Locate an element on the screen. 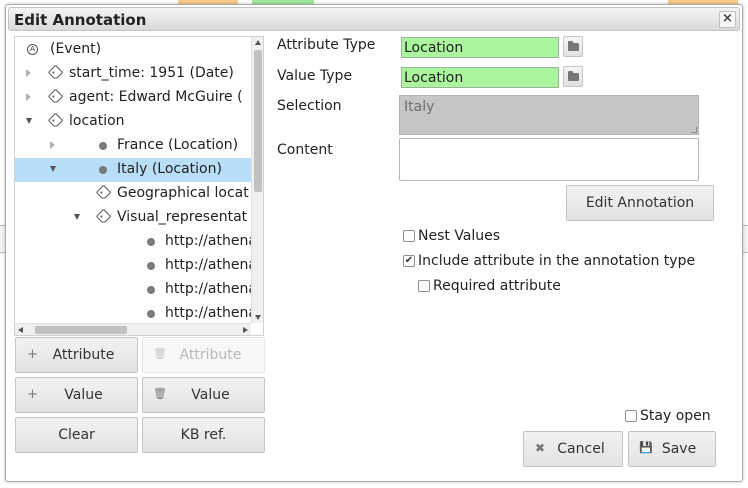 The width and height of the screenshot is (748, 488). close-button: × is located at coordinates (727, 19).